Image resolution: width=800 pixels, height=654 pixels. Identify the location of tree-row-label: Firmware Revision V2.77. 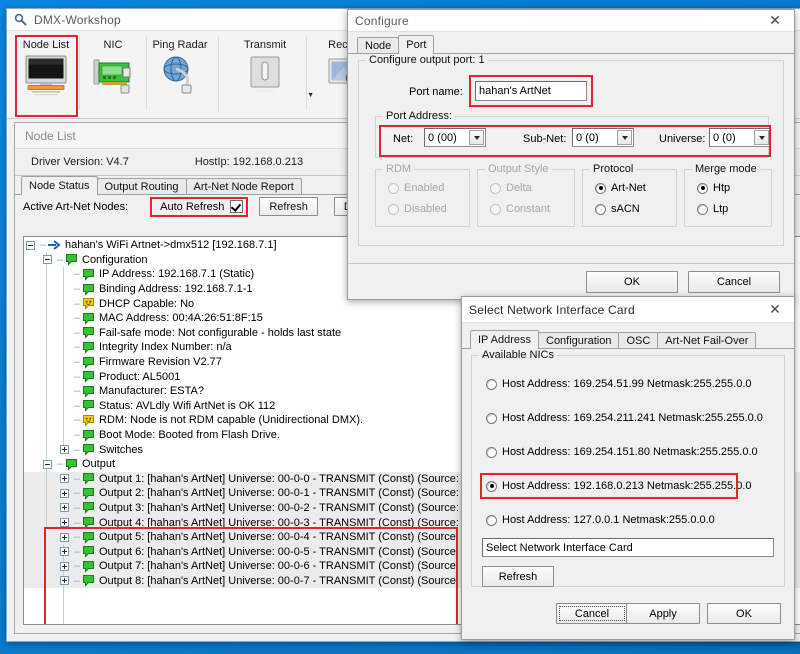
(160, 362).